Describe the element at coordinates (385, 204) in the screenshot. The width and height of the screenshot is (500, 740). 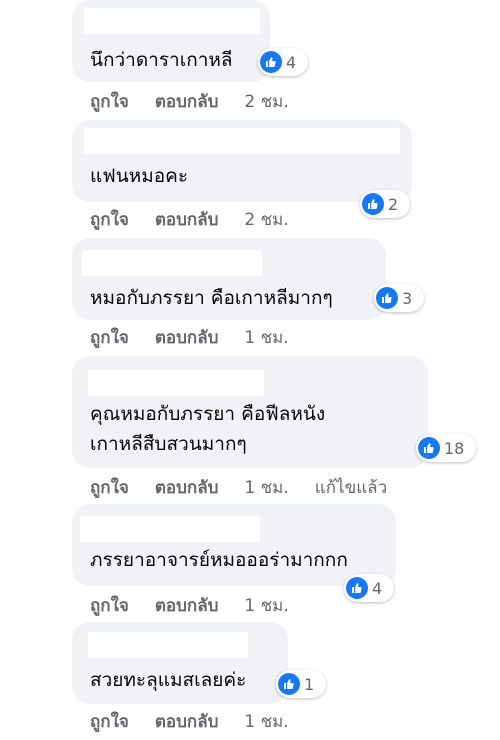
I see `reaction-badge: 2` at that location.